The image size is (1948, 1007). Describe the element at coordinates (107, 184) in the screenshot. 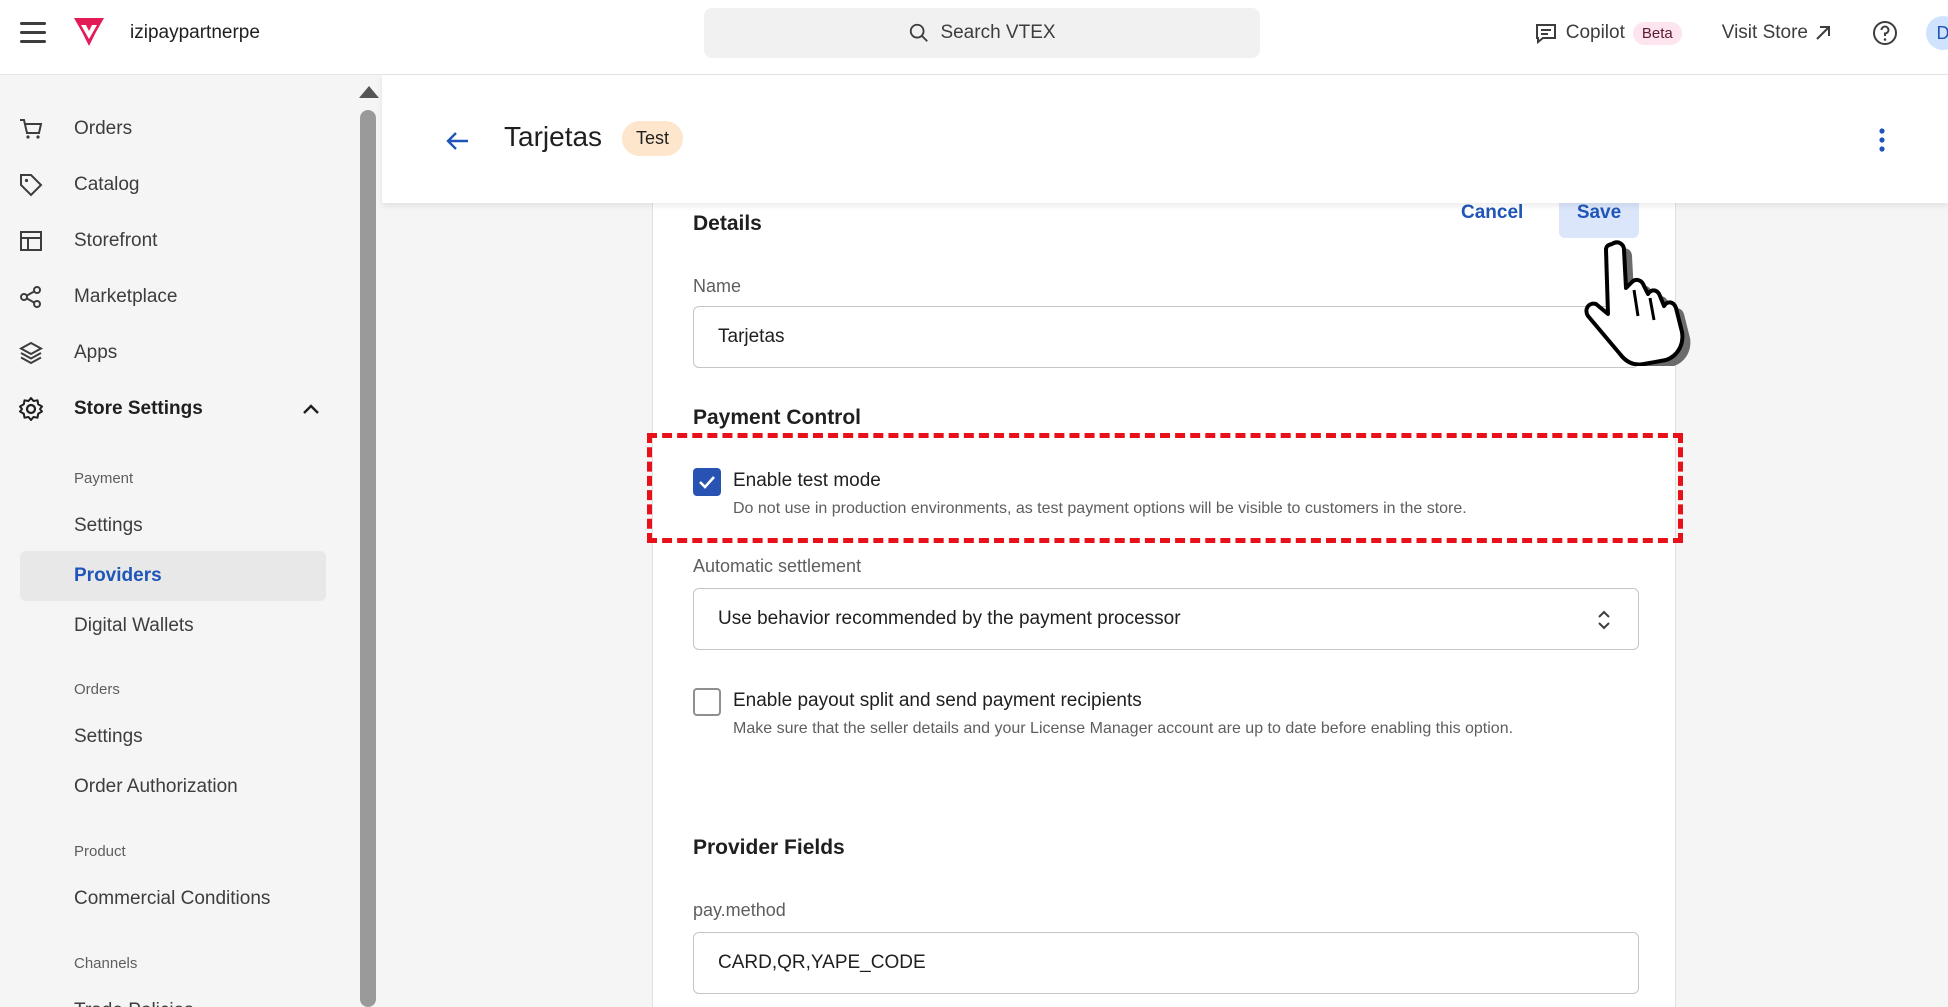

I see `sidebar-item-label: Catalog` at that location.